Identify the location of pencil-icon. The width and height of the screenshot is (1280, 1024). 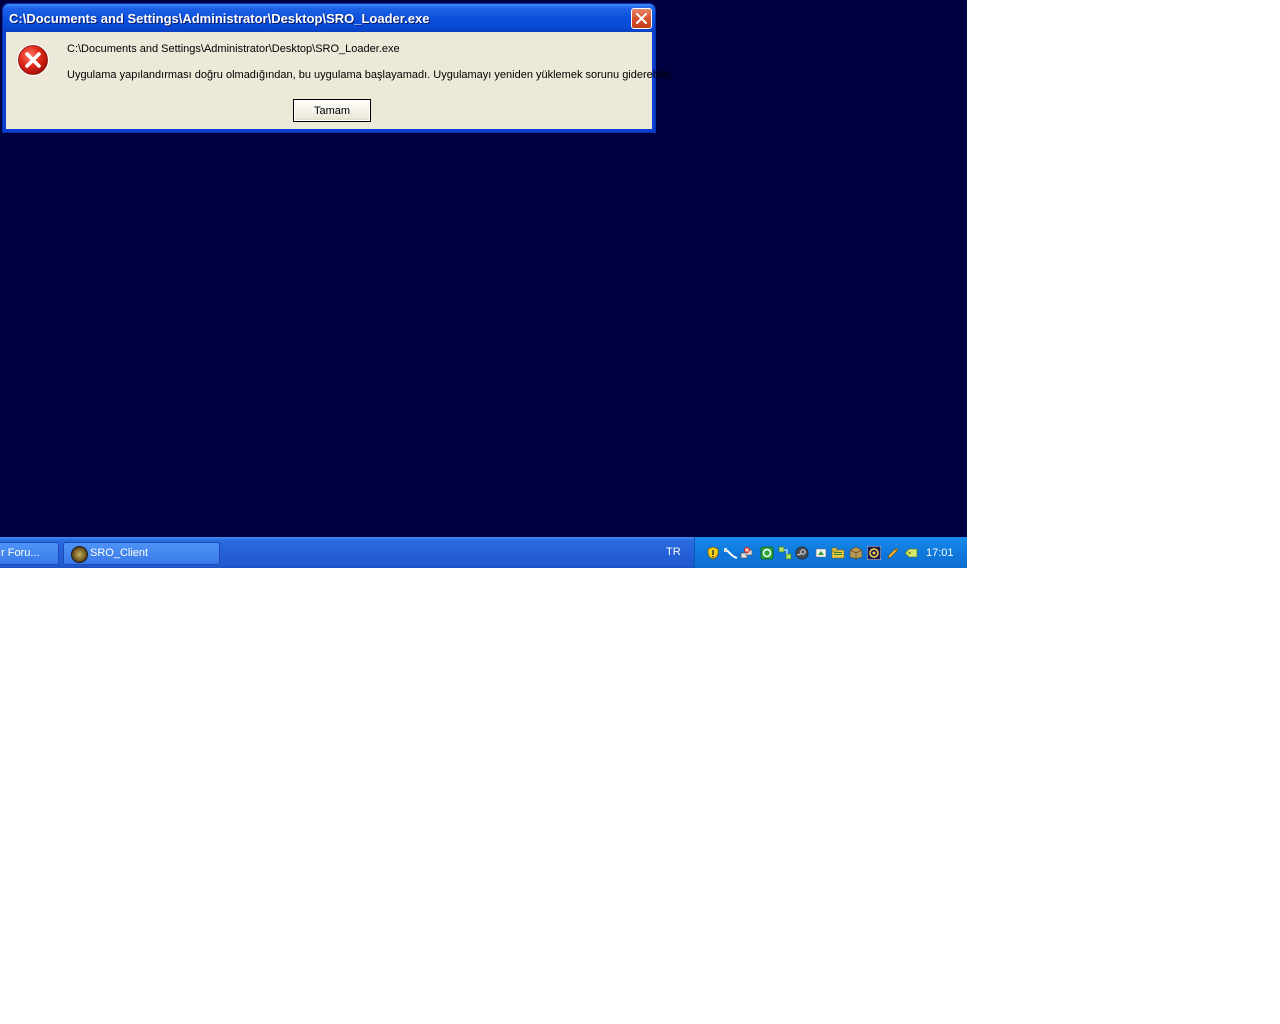
(893, 553).